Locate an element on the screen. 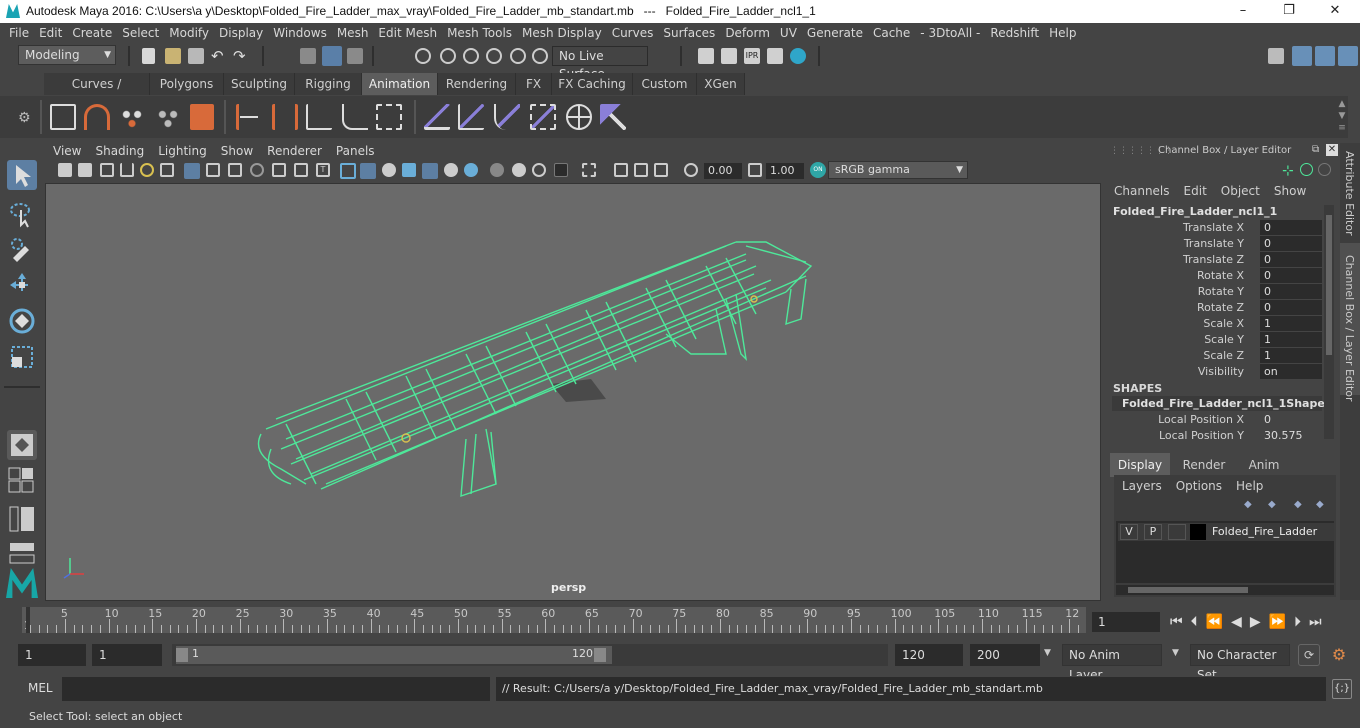 This screenshot has width=1360, height=728. vp-menu-view: View is located at coordinates (65, 151).